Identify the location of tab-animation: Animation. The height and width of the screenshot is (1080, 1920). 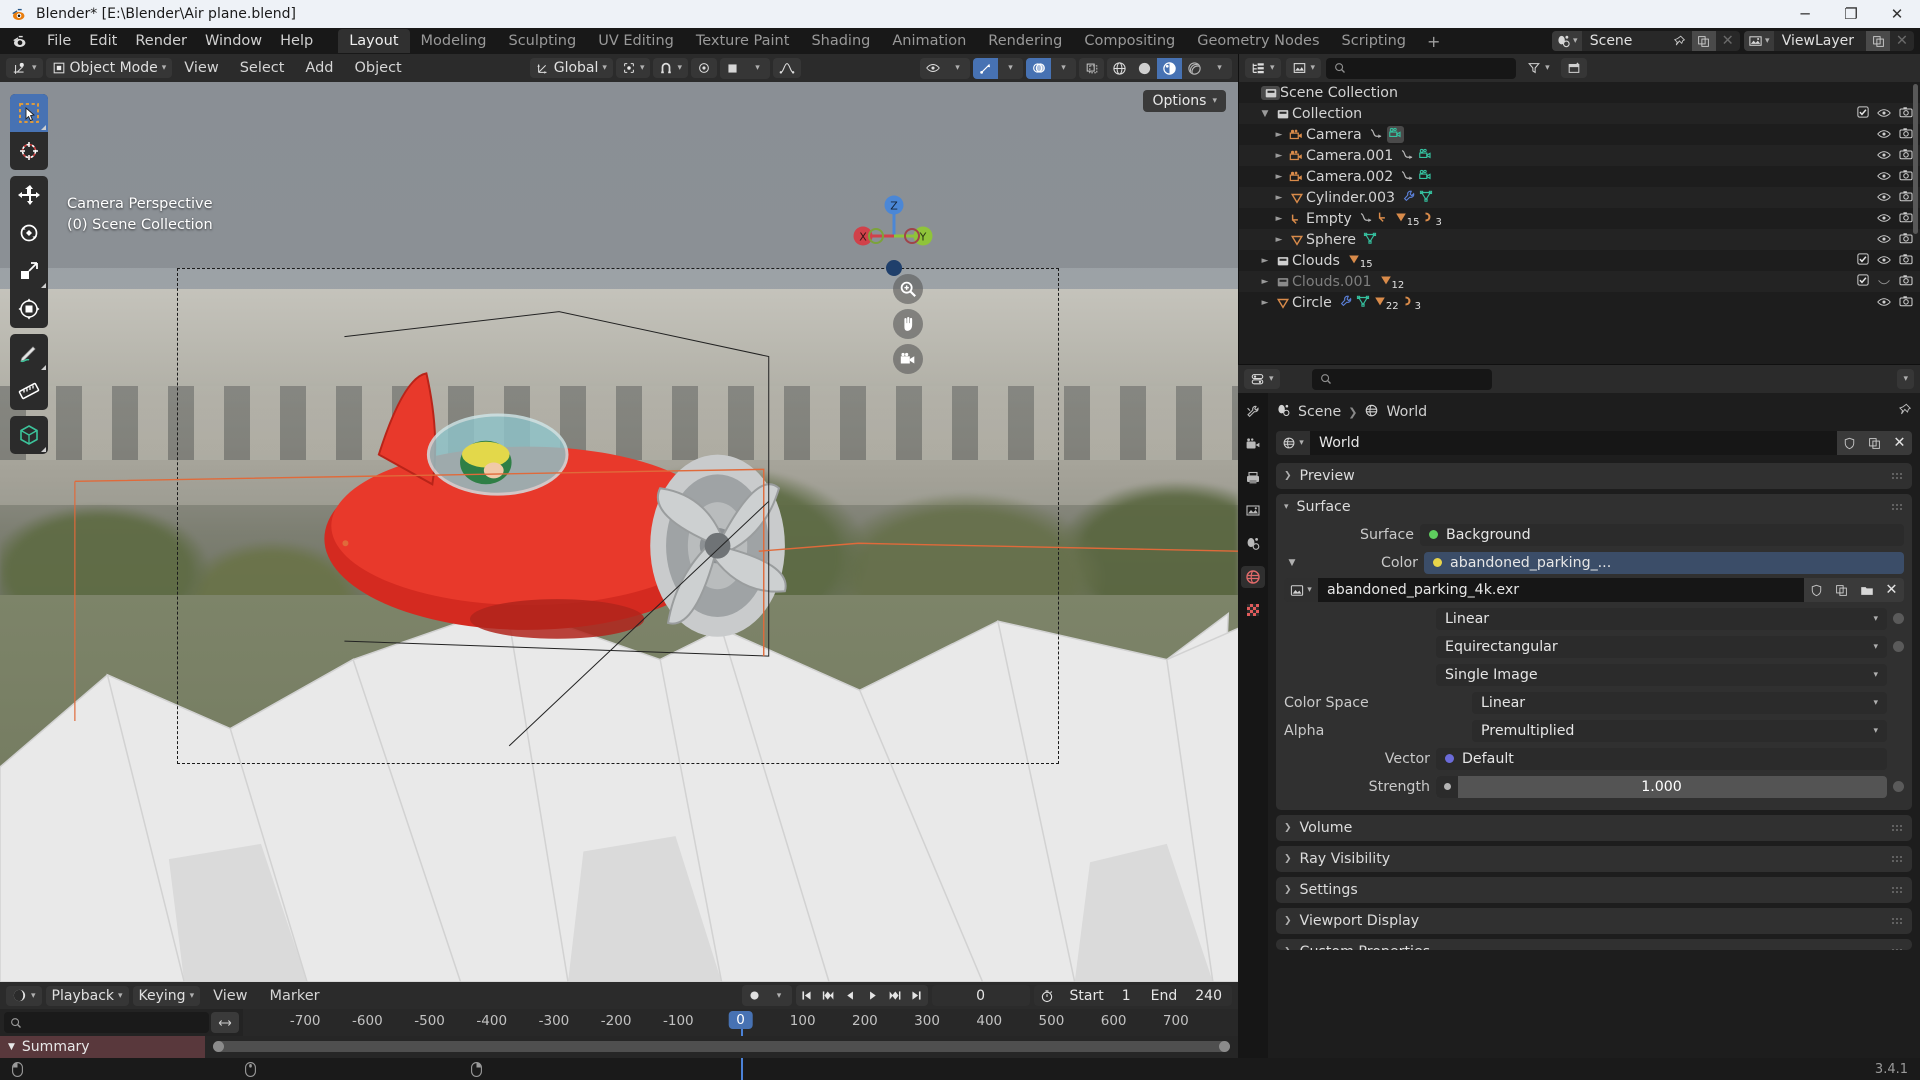
(929, 41).